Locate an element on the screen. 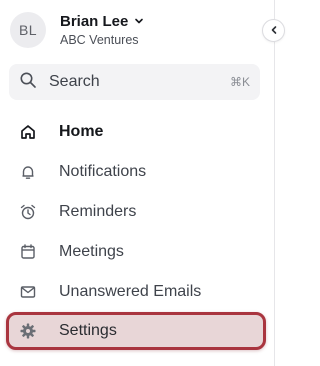 The width and height of the screenshot is (320, 366). sidebar-item-settings: Settings is located at coordinates (136, 331).